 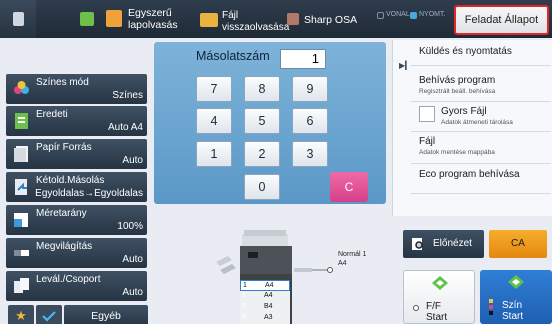 I want to click on key-3: 3, so click(x=310, y=154).